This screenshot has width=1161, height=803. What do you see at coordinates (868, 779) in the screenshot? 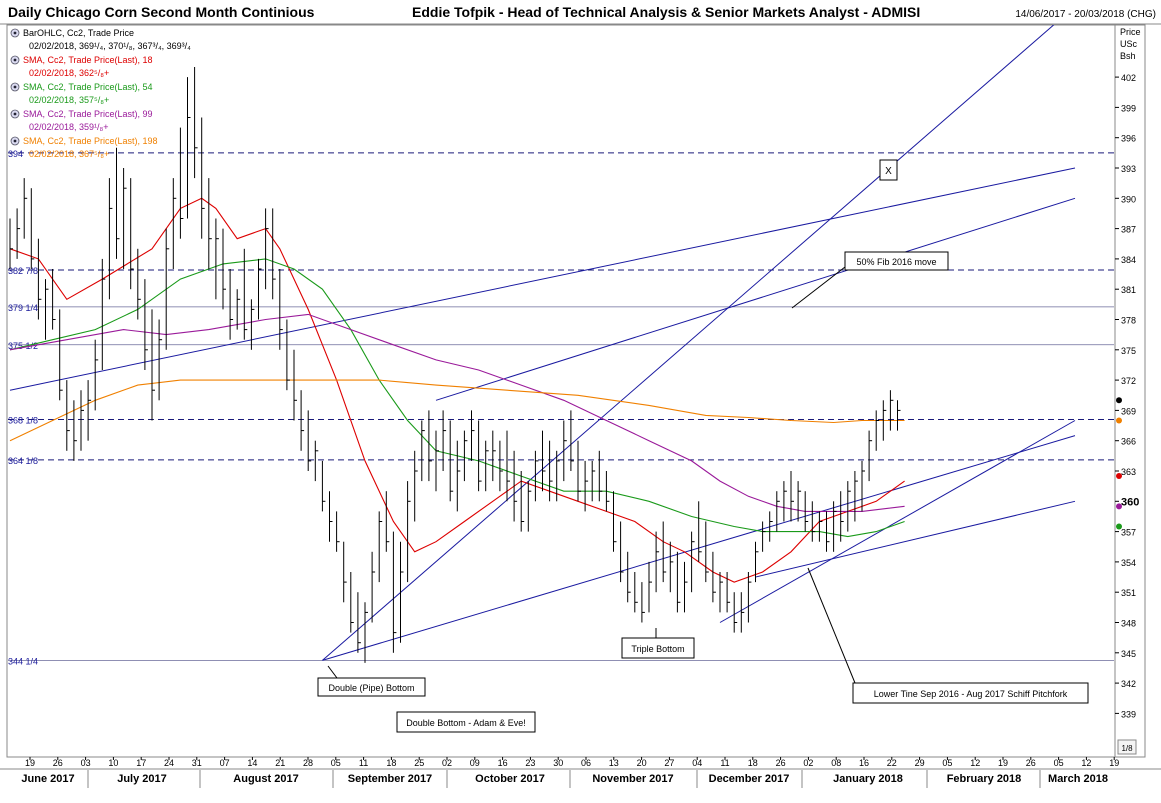
I see `x-month-label: January 2018` at bounding box center [868, 779].